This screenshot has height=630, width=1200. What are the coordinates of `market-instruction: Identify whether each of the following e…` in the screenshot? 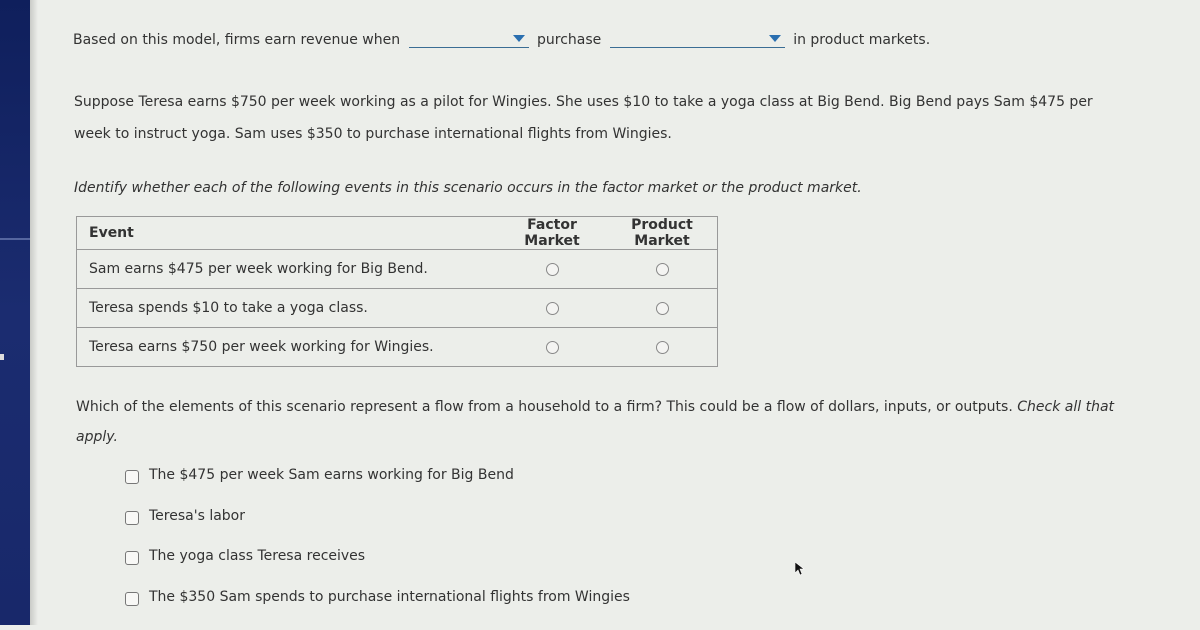 It's located at (468, 188).